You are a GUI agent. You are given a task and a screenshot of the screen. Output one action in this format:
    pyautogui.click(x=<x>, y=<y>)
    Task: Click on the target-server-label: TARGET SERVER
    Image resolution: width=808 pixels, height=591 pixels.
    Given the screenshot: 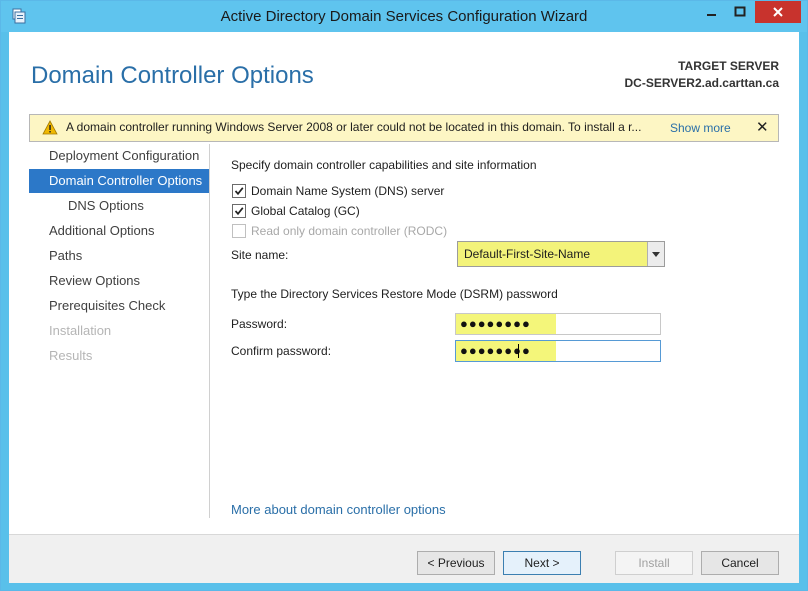 What is the action you would take?
    pyautogui.click(x=728, y=66)
    